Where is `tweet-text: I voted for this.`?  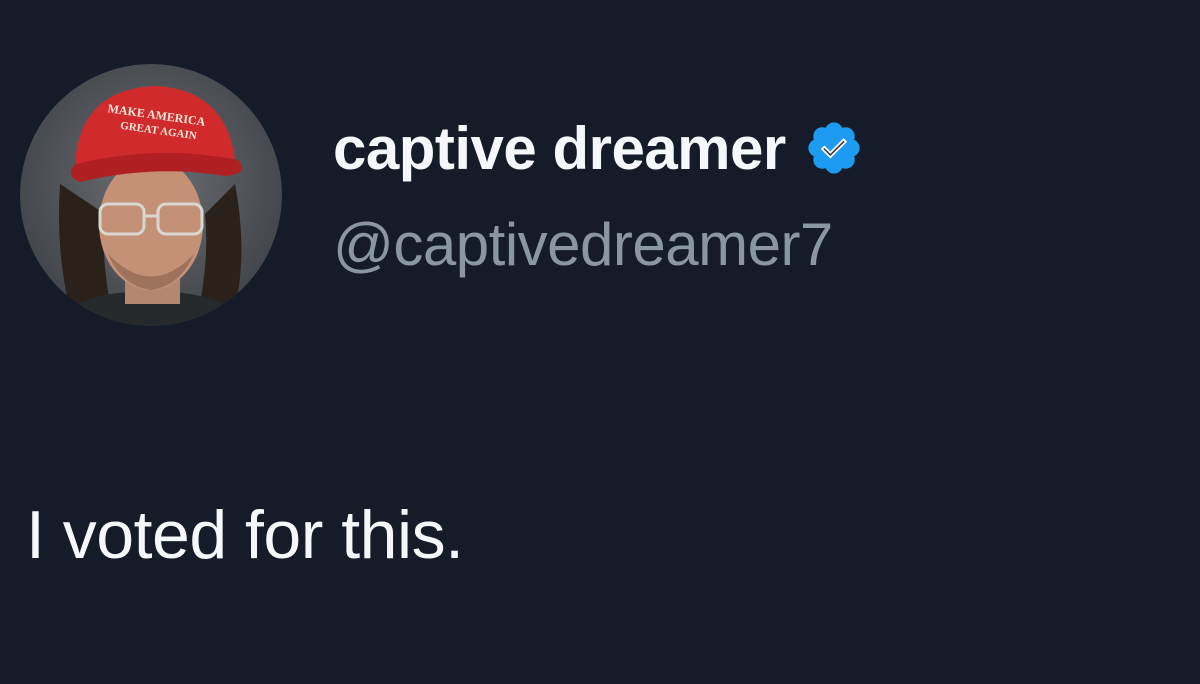
tweet-text: I voted for this. is located at coordinates (245, 535).